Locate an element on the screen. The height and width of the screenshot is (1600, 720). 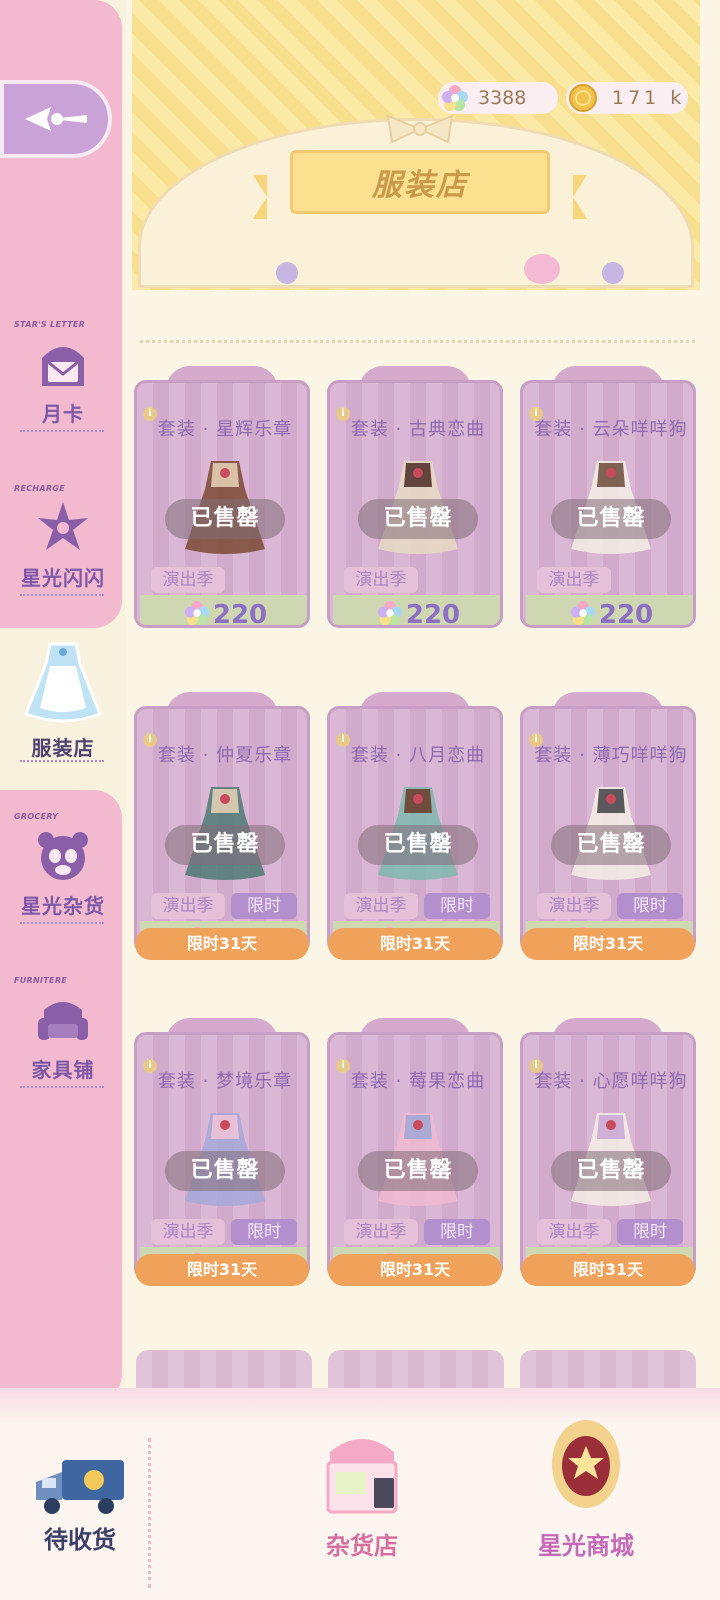
envelope-icon is located at coordinates (63, 366).